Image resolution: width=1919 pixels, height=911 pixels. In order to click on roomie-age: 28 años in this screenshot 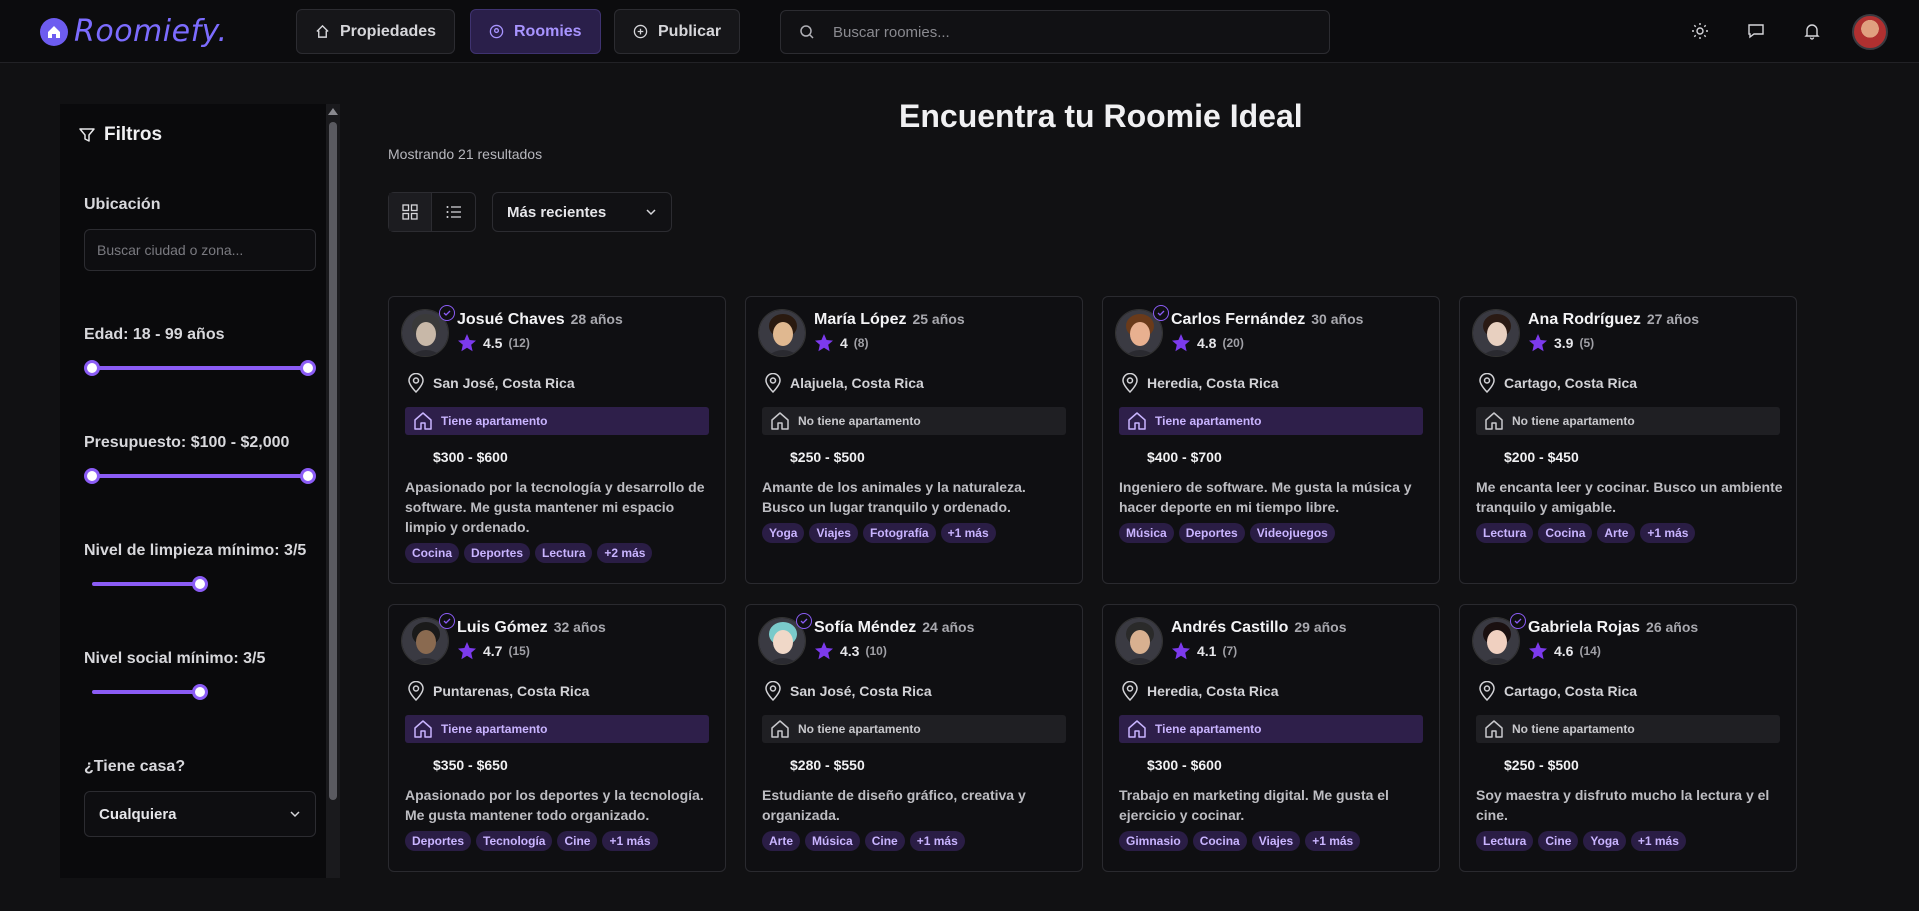, I will do `click(596, 319)`.